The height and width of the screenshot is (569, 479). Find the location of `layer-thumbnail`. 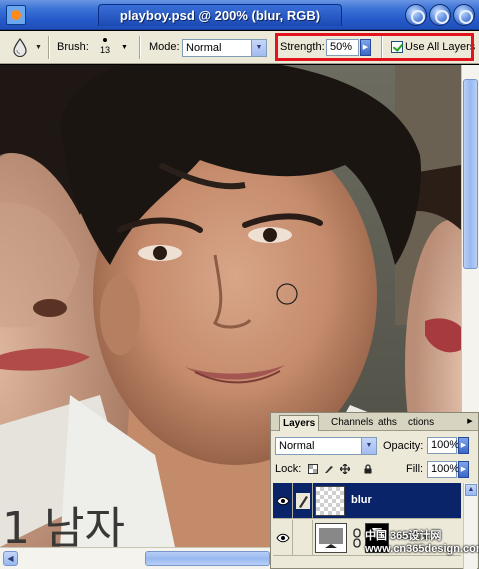

layer-thumbnail is located at coordinates (330, 501).